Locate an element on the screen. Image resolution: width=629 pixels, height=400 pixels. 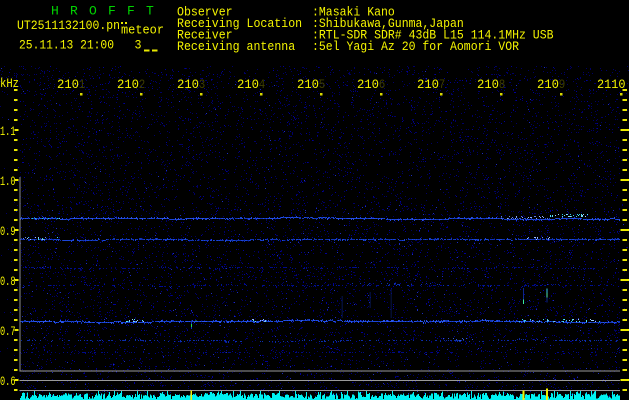
svg-text: :5el Yagi Az 20 for Aomori VOR is located at coordinates (415, 46).